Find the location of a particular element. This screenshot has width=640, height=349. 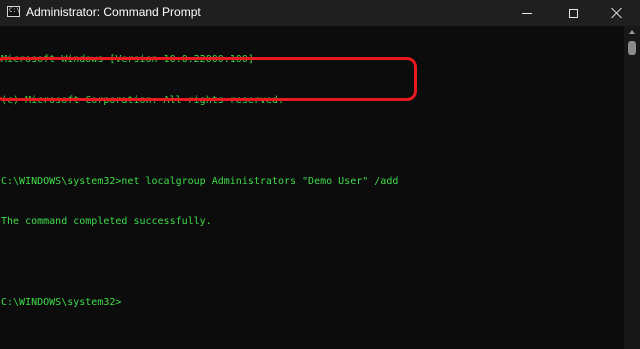

vertical-scrollbar is located at coordinates (632, 187).